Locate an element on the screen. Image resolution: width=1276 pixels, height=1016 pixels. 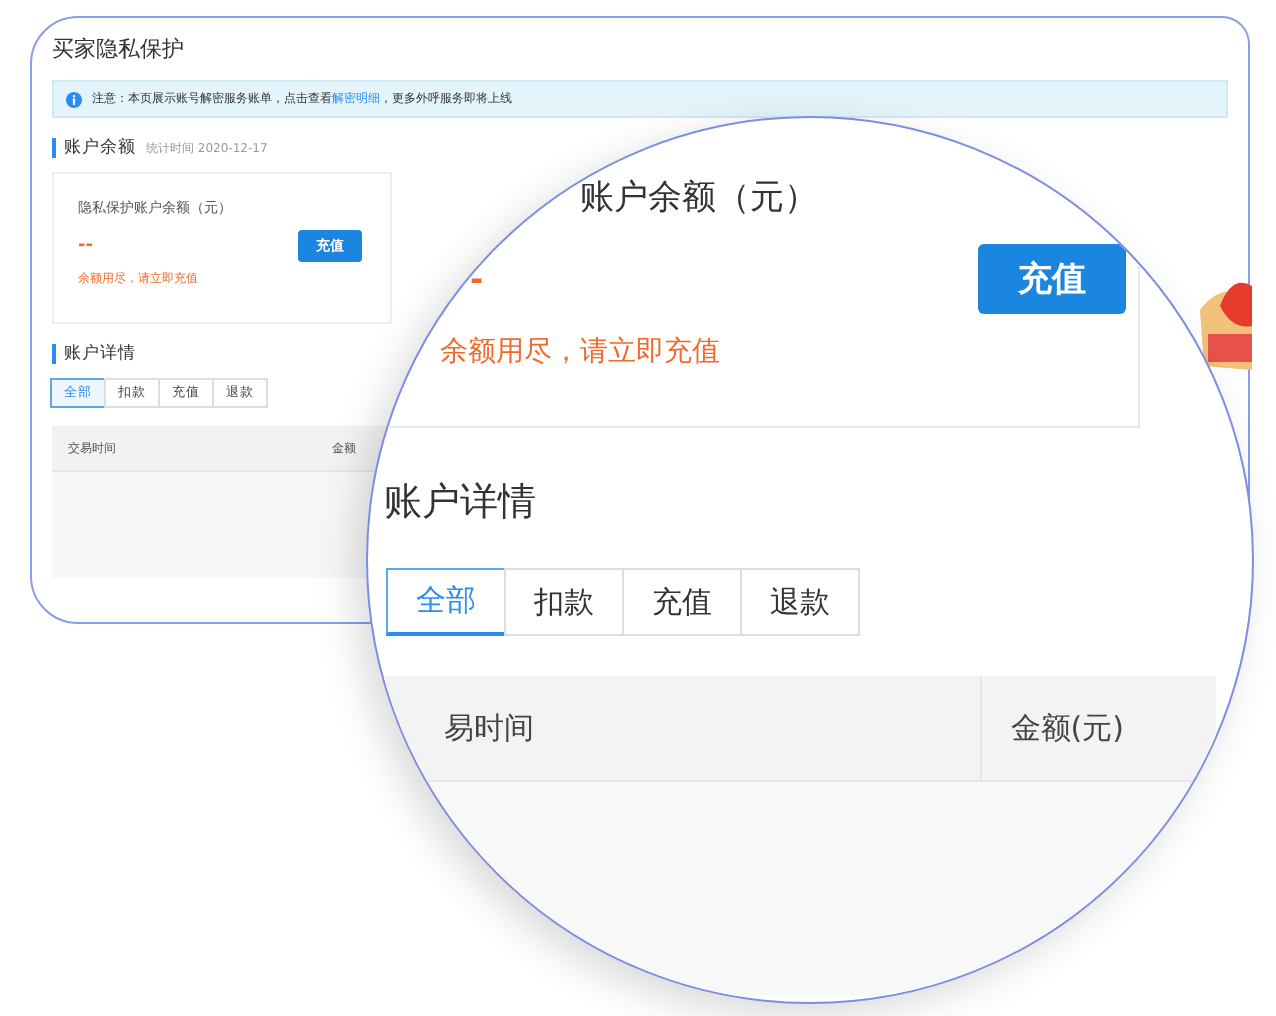
filter-tab: 扣款 is located at coordinates (564, 602).